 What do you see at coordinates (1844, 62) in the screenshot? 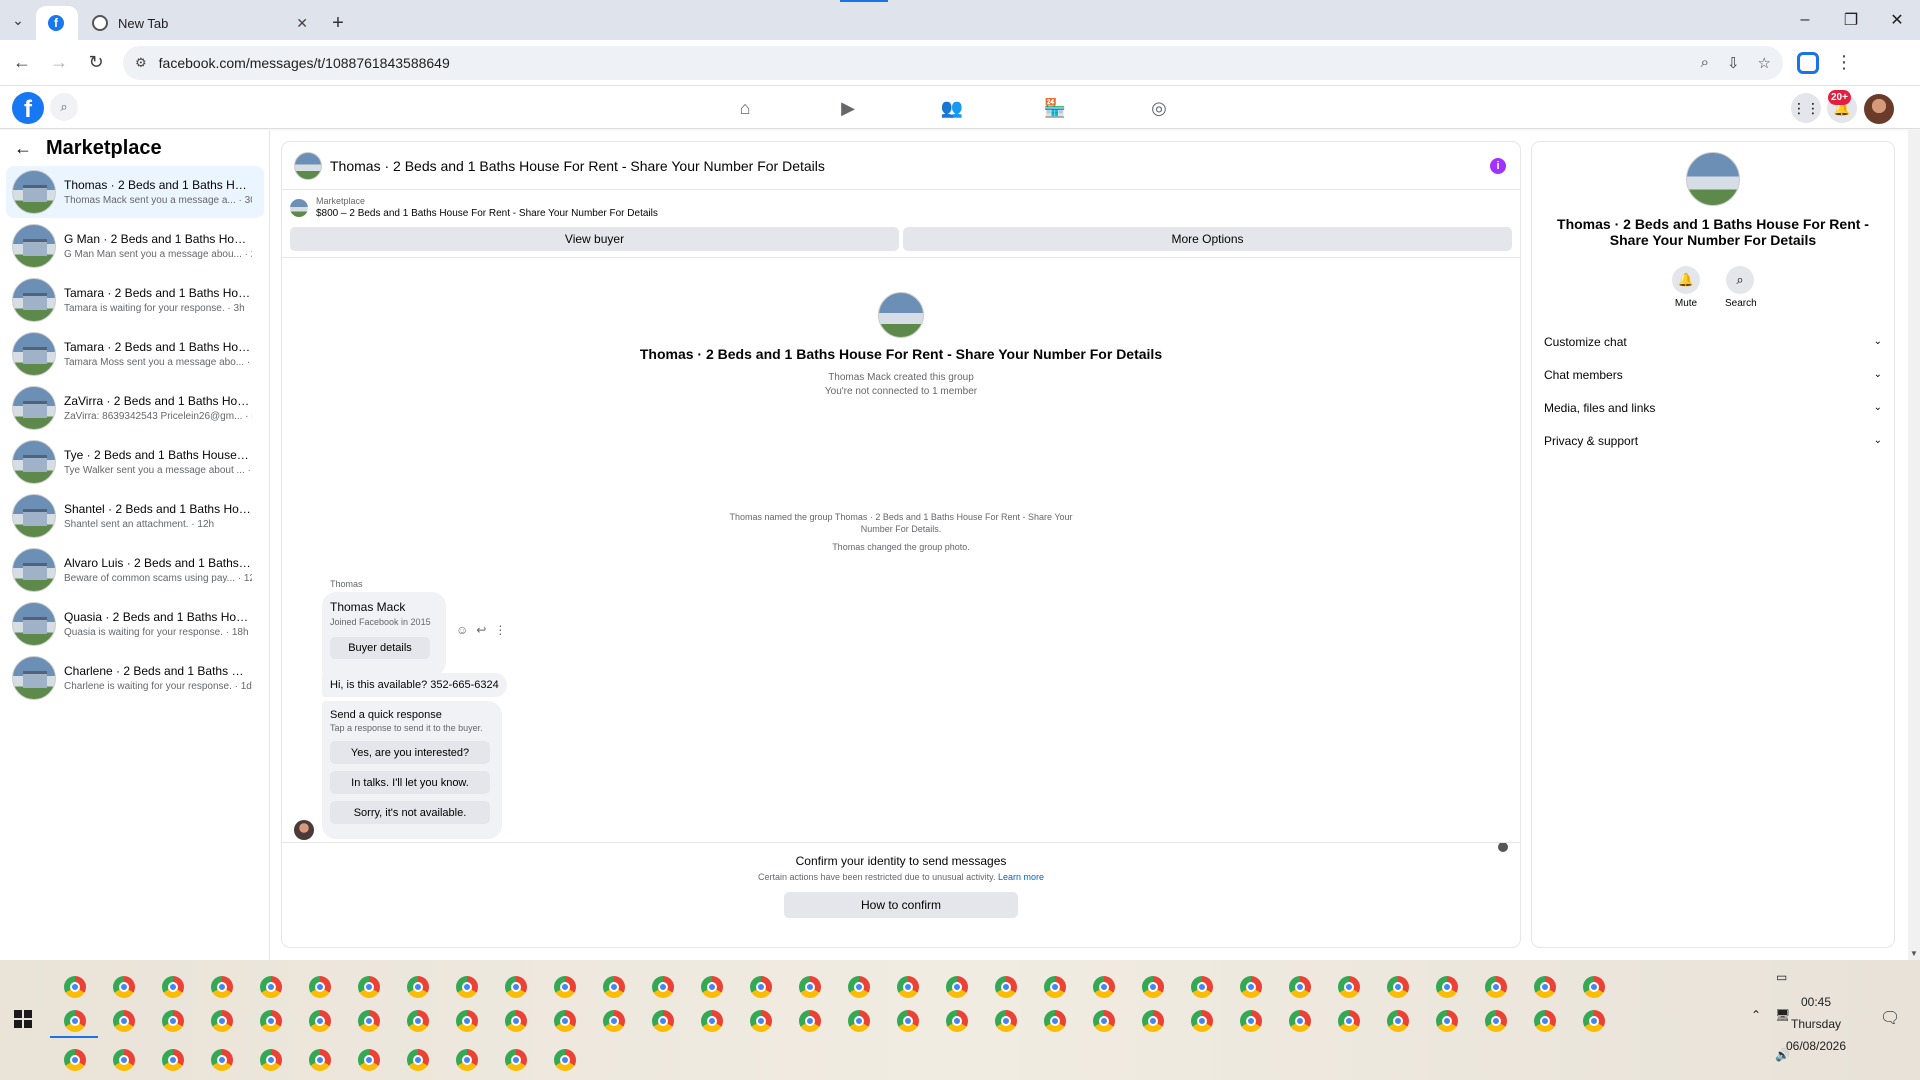
I see `browser-menu-icon: ⋮` at bounding box center [1844, 62].